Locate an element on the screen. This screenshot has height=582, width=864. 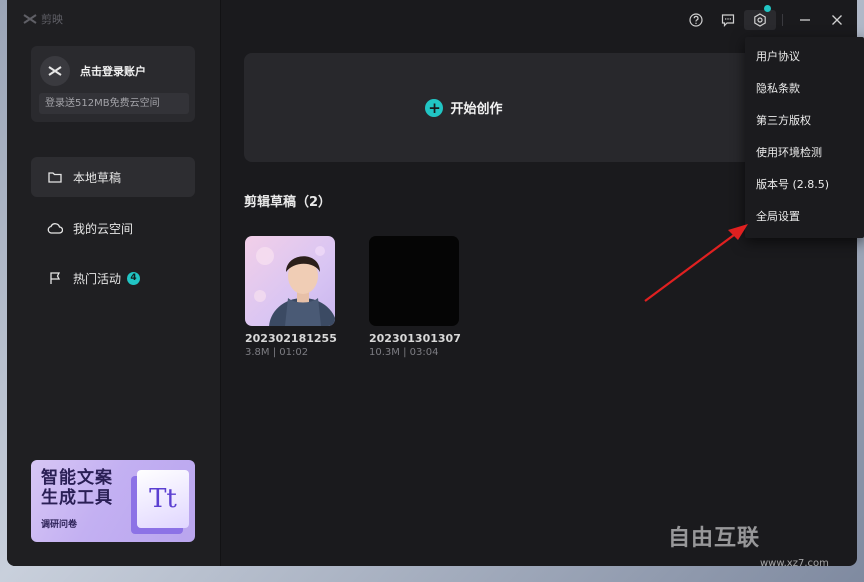
menu-item-global-settings: 全局设置 is located at coordinates (804, 217).